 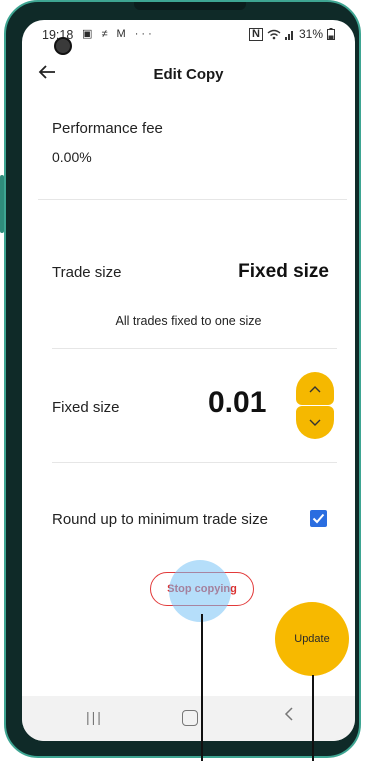 What do you see at coordinates (188, 321) in the screenshot?
I see `trade-size-description: All trades fixed to one size` at bounding box center [188, 321].